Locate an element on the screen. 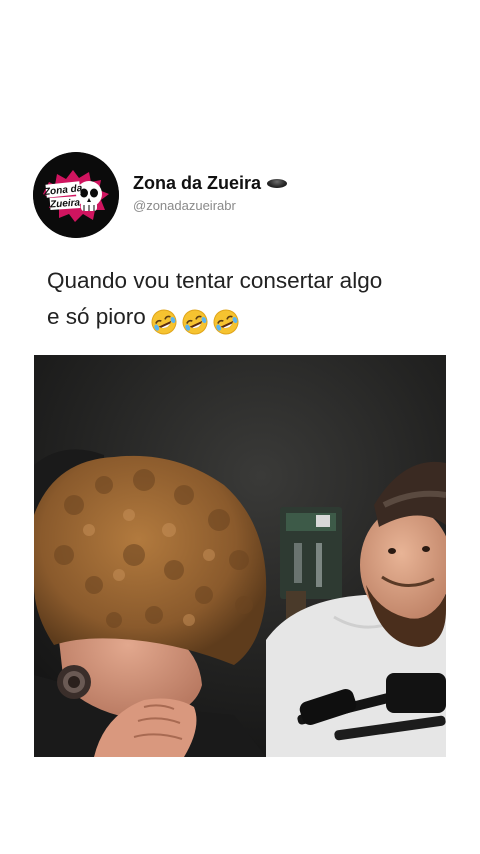 Image resolution: width=480 pixels, height=854 pixels. avatar: Zona da Zueira is located at coordinates (76, 195).